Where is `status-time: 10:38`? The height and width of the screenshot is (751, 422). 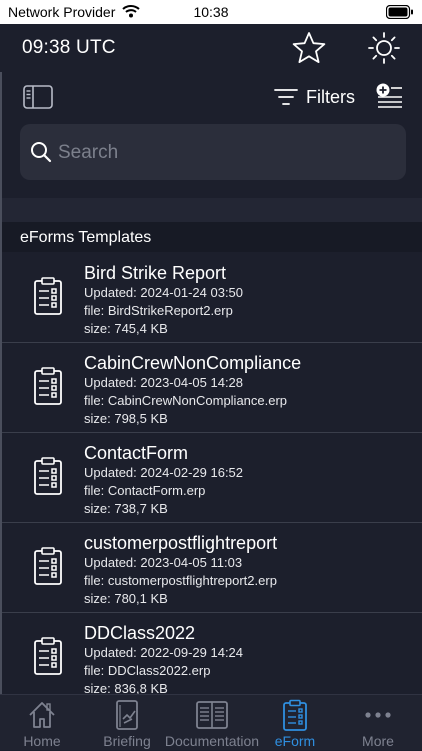 status-time: 10:38 is located at coordinates (211, 12).